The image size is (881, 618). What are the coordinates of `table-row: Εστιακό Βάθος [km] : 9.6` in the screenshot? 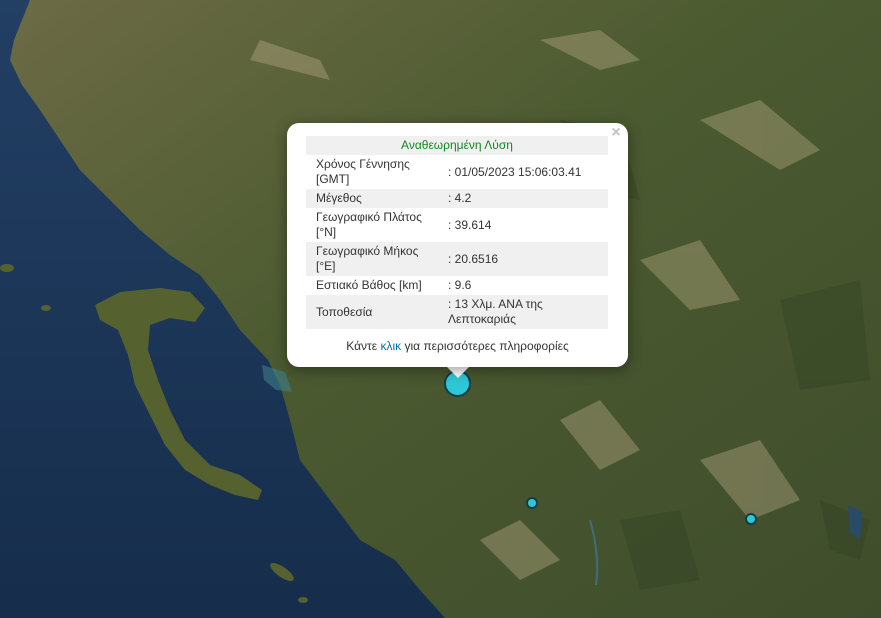 It's located at (457, 285).